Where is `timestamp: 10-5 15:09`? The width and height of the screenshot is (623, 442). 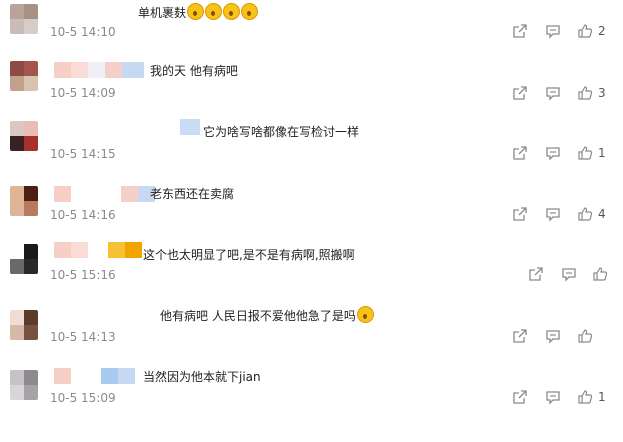
timestamp: 10-5 15:09 is located at coordinates (83, 398).